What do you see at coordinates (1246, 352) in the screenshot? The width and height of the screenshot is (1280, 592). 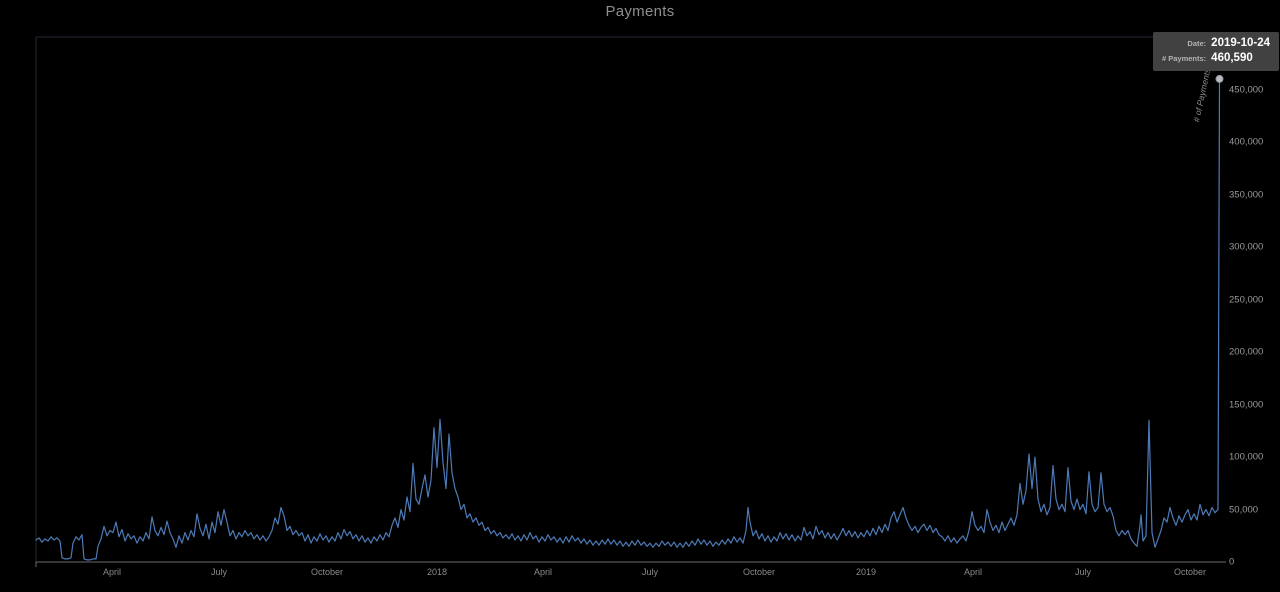 I see `y-tick-label: 200,000` at bounding box center [1246, 352].